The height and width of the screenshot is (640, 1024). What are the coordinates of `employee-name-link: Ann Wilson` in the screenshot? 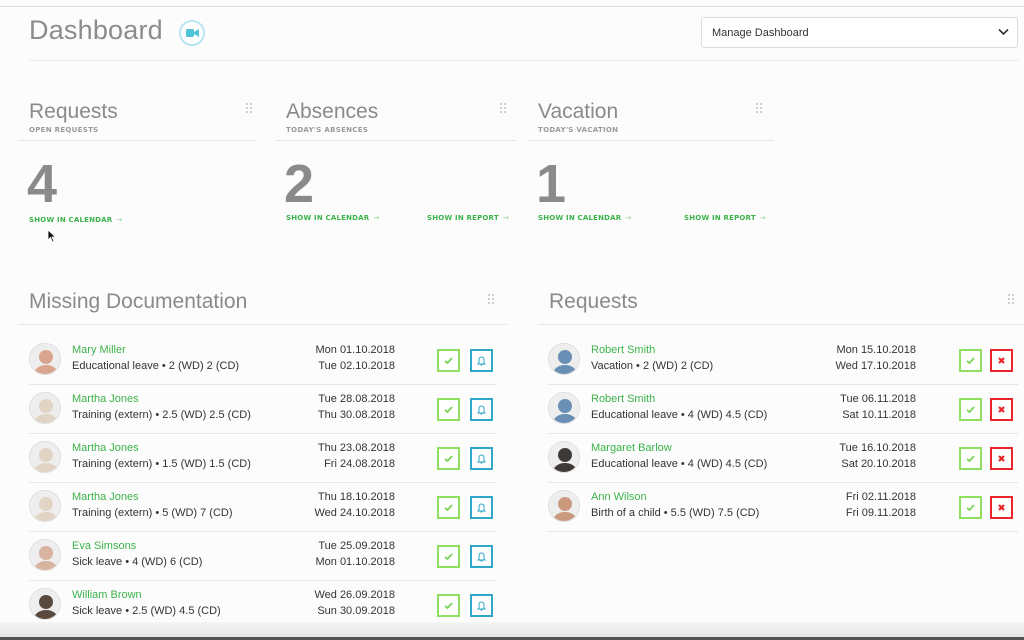 It's located at (619, 497).